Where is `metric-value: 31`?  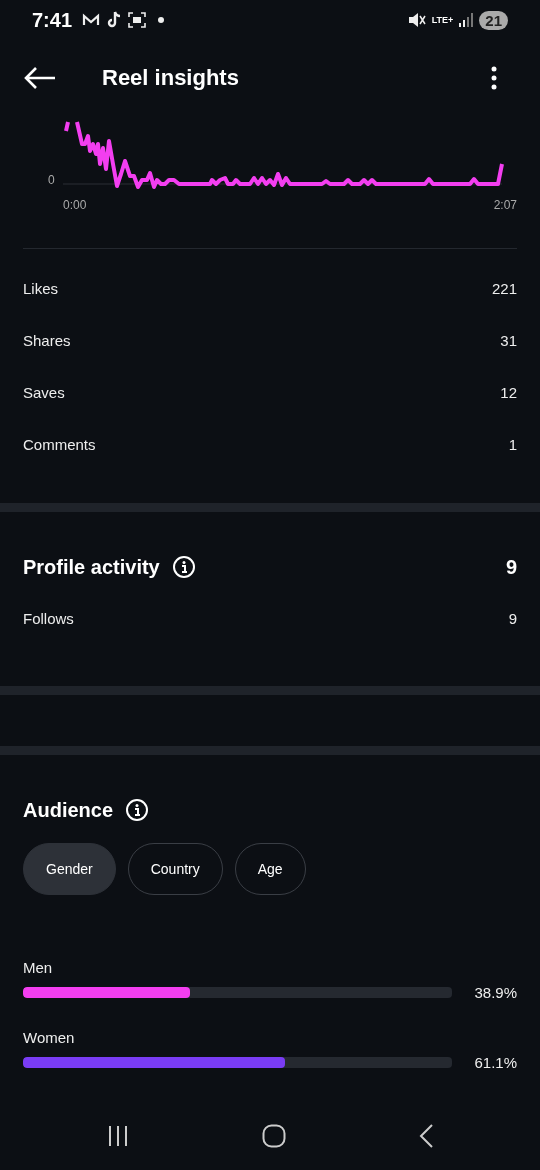
metric-value: 31 is located at coordinates (508, 340).